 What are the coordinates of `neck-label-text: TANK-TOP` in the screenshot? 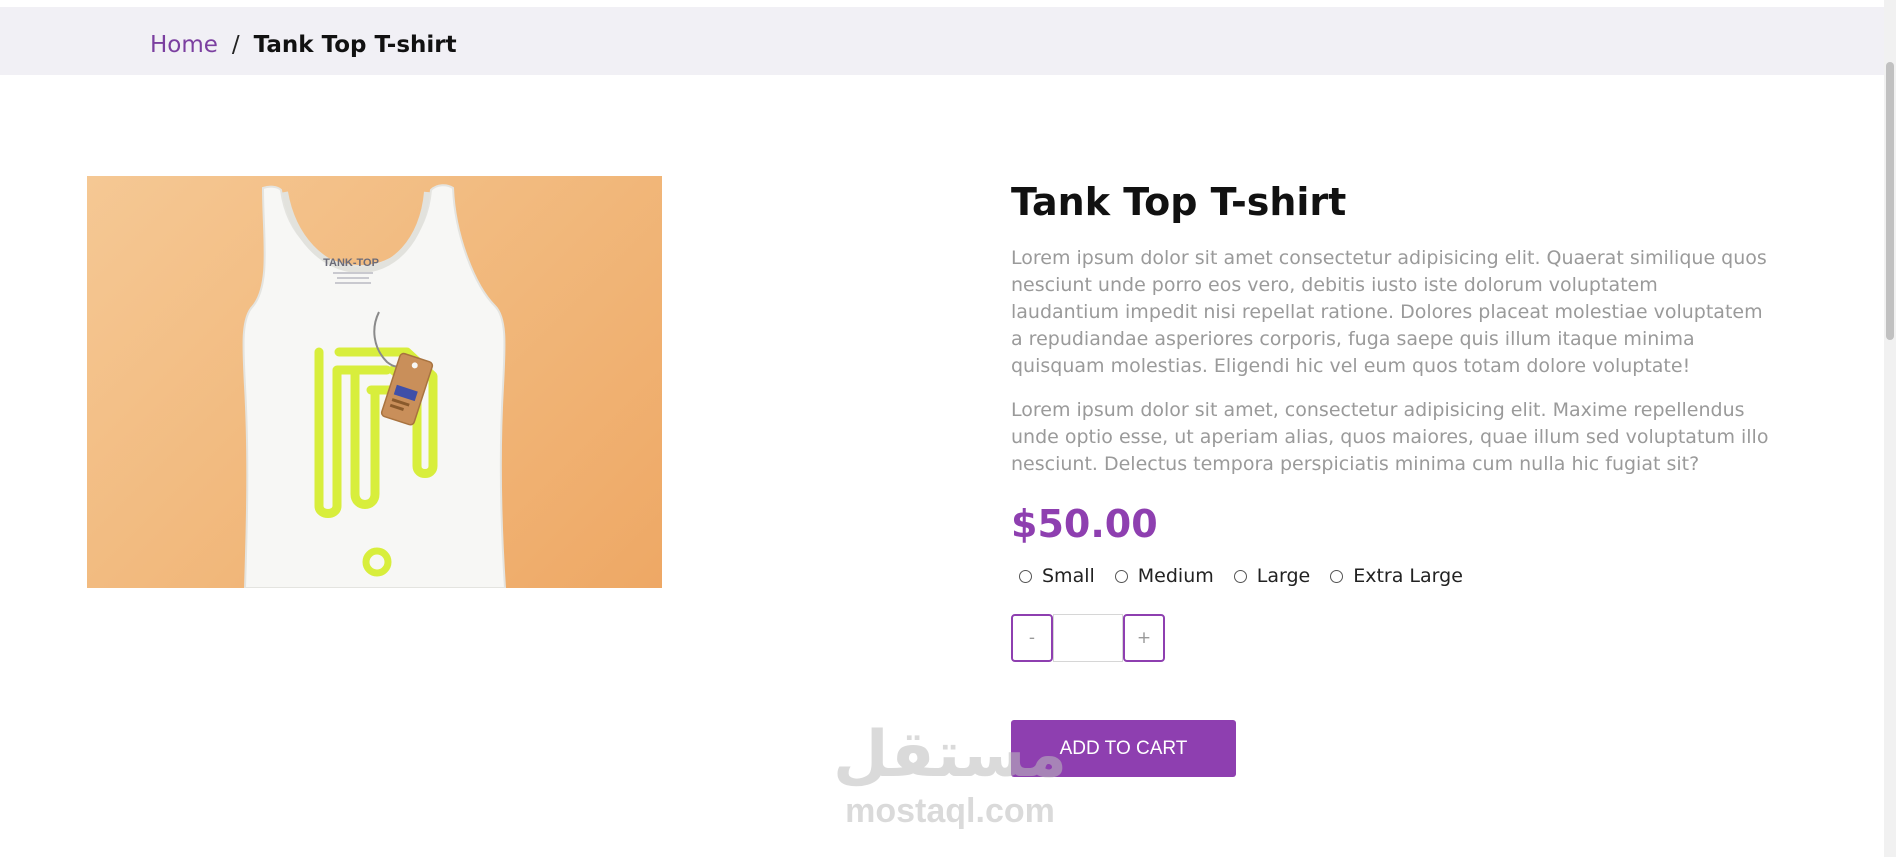 It's located at (351, 263).